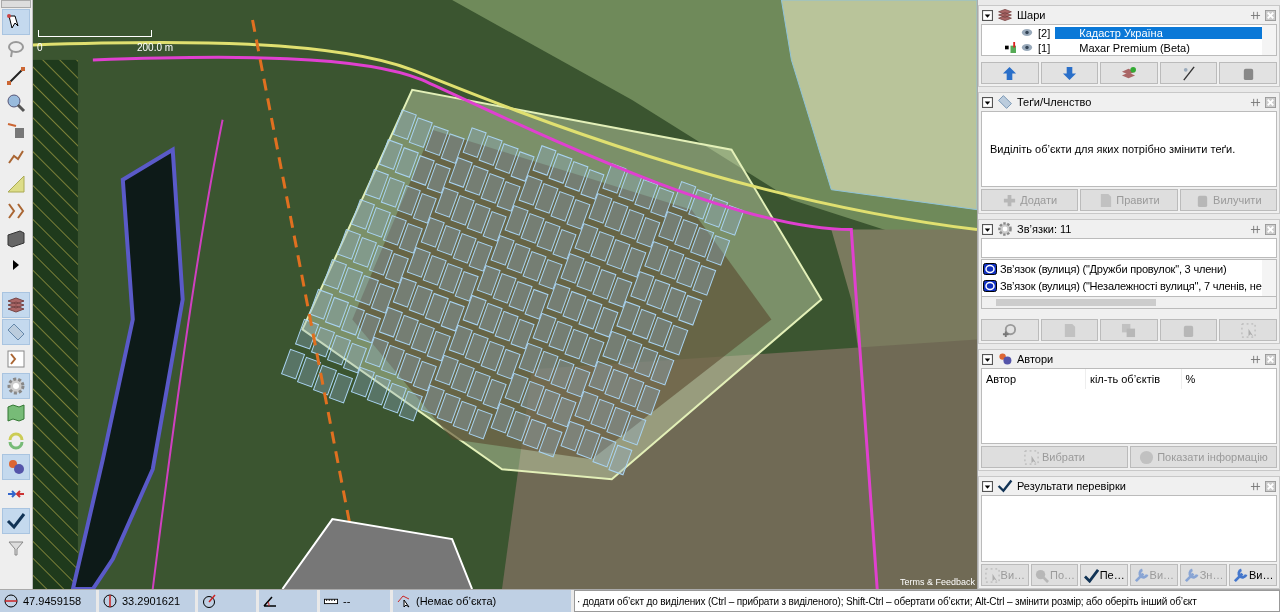 The image size is (1280, 612). What do you see at coordinates (927, 601) in the screenshot?
I see `help-text: · додати об’єкт до виділених (Ctrl – прибрати з виділеного); Shift-Ctrl – обертати об’єкти; Alt-Ctrl – змінити розмір; або оберіть інший об’єкт` at bounding box center [927, 601].